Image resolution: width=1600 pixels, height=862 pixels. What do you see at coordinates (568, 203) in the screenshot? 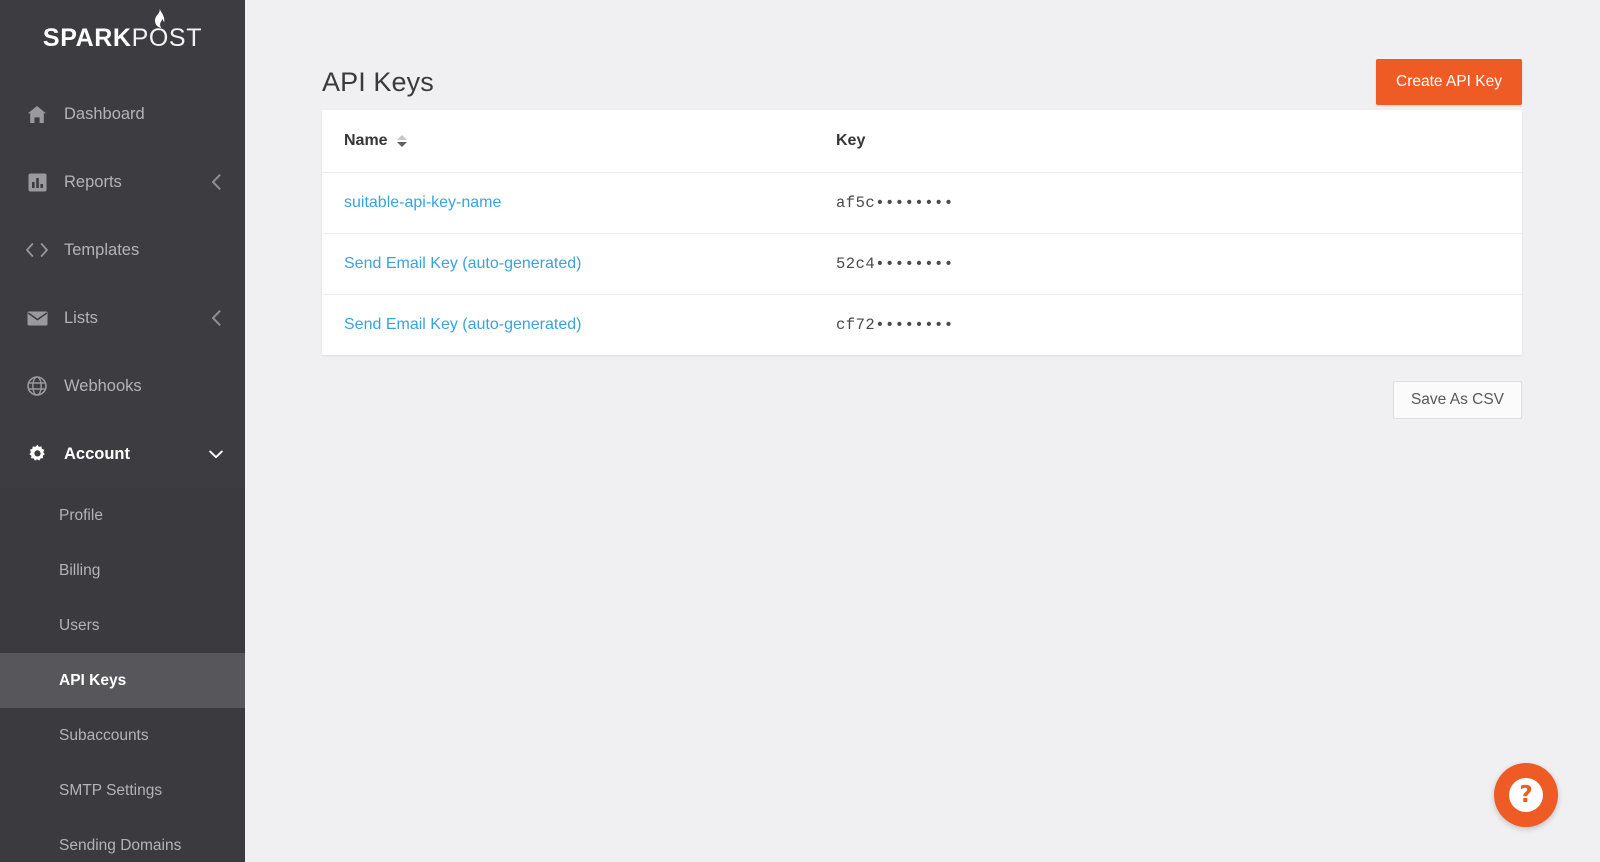
I see `cell-name: suitable-api-key-name` at bounding box center [568, 203].